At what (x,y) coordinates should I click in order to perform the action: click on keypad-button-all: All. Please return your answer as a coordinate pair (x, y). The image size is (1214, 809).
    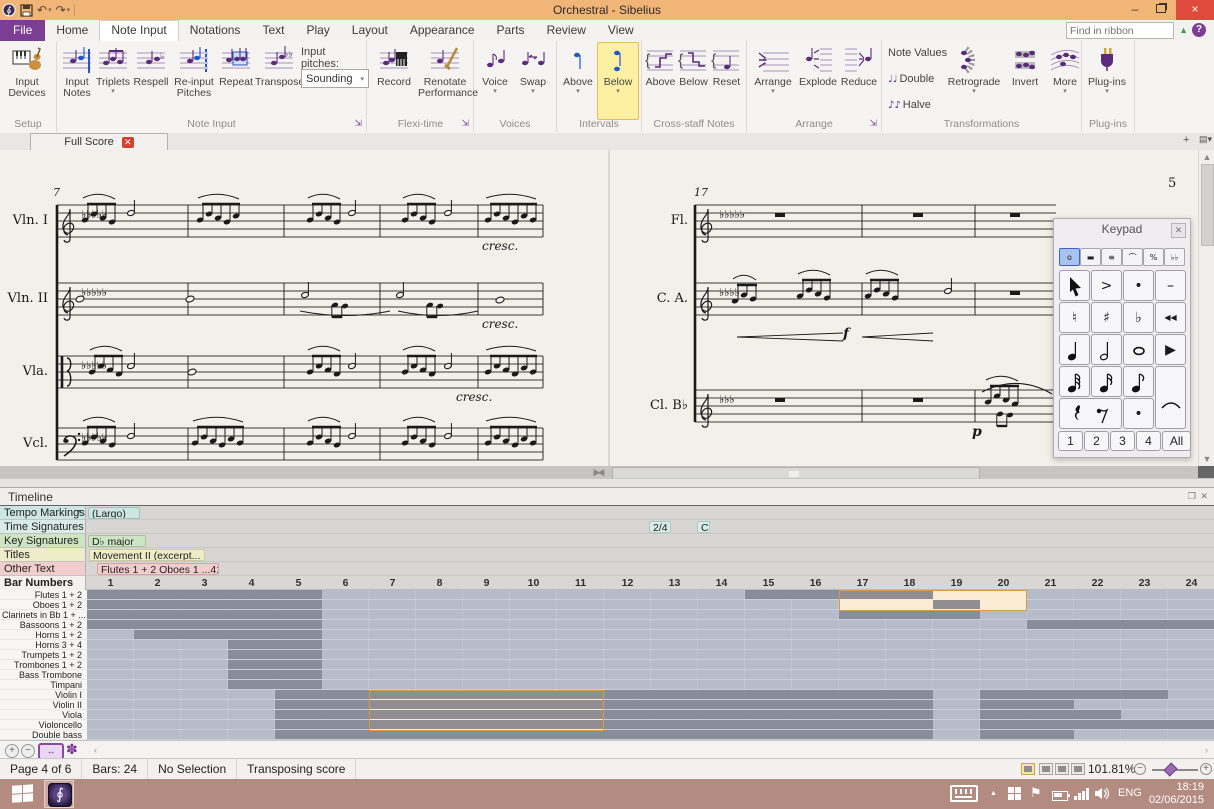
    Looking at the image, I should click on (1176, 441).